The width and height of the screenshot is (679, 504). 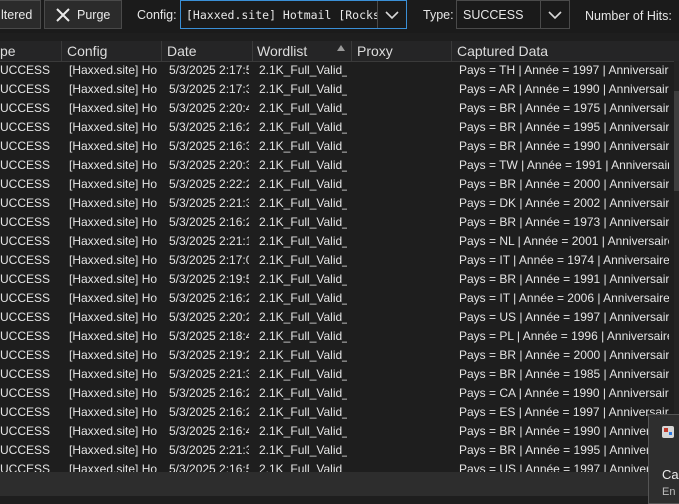 I want to click on type-label: Type:, so click(x=438, y=15).